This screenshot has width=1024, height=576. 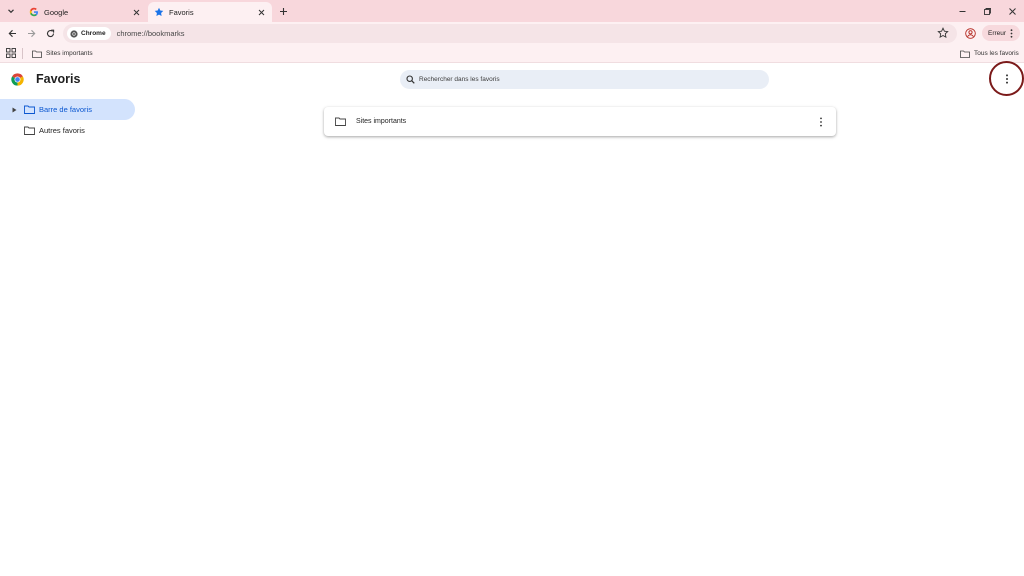 I want to click on tab-search-button, so click(x=11, y=11).